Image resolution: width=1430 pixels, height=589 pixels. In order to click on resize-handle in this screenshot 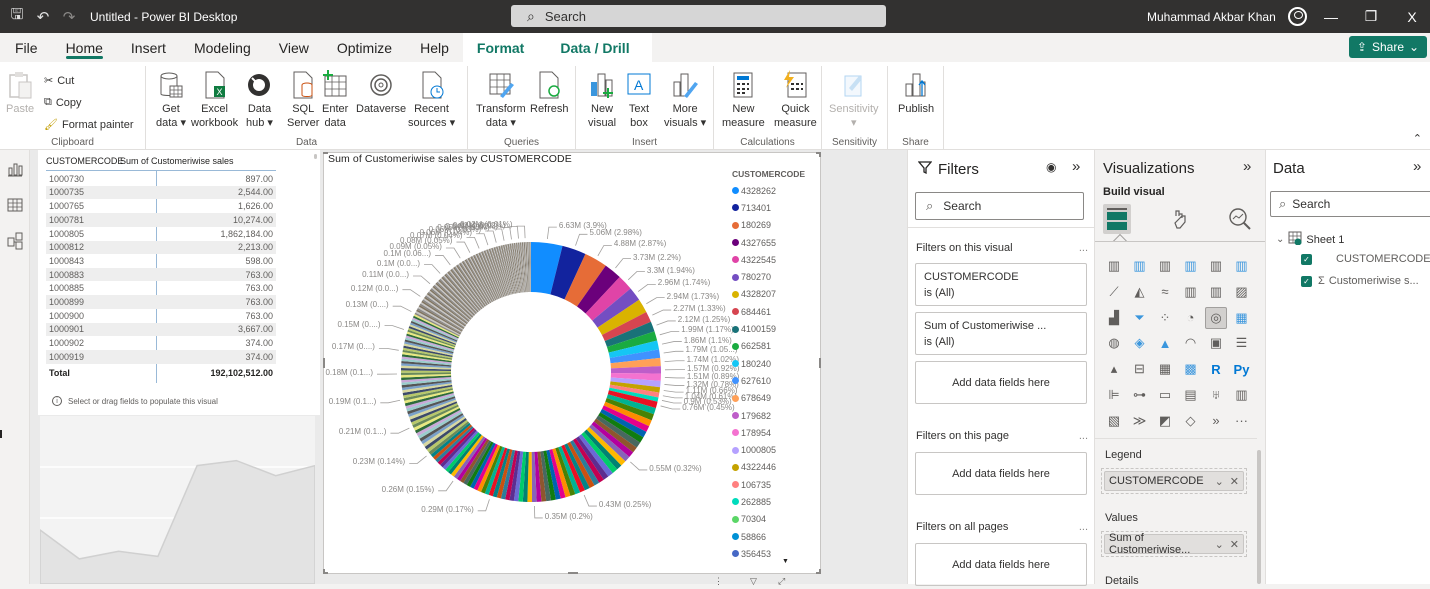, I will do `click(818, 154)`.